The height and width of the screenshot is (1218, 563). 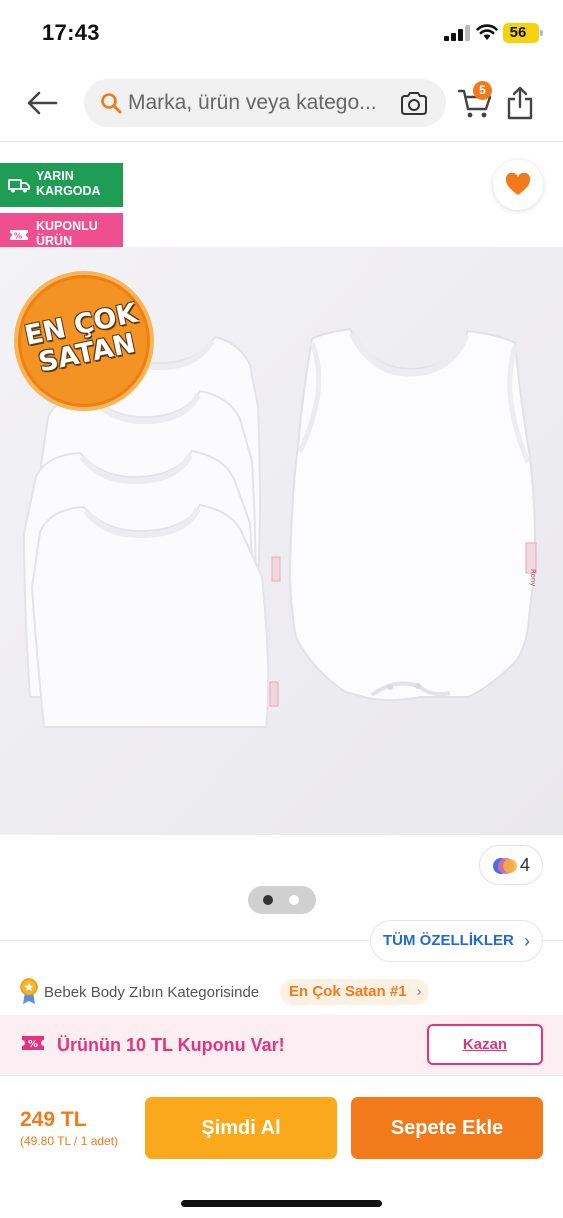 What do you see at coordinates (485, 1044) in the screenshot?
I see `claim-coupon-button: Kazan` at bounding box center [485, 1044].